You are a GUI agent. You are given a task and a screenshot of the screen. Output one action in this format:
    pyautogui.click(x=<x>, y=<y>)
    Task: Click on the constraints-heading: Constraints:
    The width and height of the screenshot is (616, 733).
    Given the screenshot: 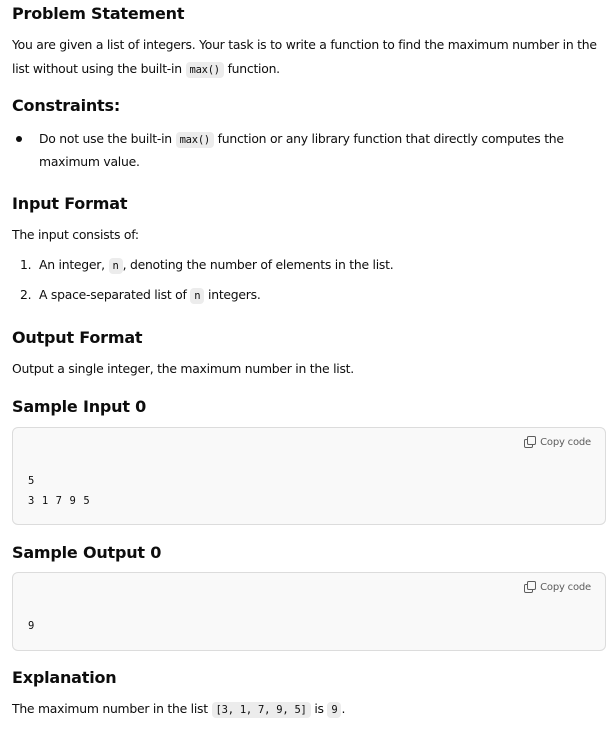 What is the action you would take?
    pyautogui.click(x=66, y=105)
    